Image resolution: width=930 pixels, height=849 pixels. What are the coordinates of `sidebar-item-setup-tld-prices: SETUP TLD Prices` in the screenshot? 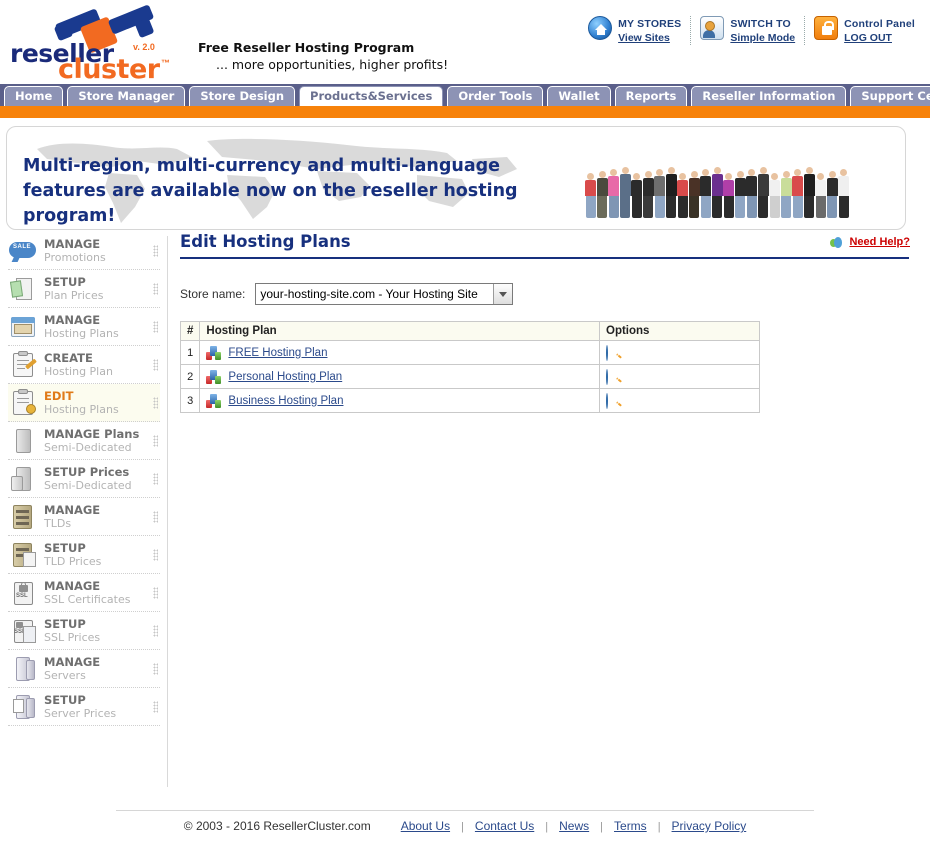 It's located at (84, 555).